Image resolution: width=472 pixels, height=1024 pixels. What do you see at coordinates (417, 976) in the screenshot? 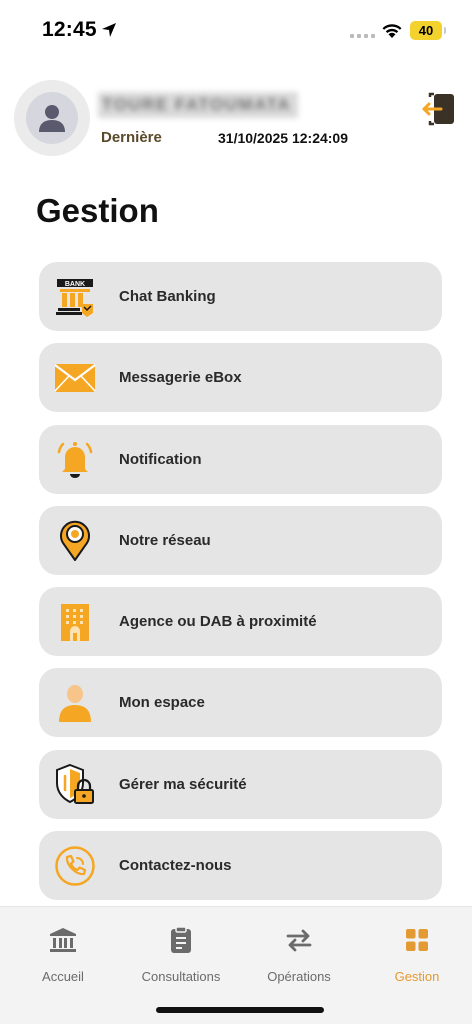
I see `nav-label: Gestion` at bounding box center [417, 976].